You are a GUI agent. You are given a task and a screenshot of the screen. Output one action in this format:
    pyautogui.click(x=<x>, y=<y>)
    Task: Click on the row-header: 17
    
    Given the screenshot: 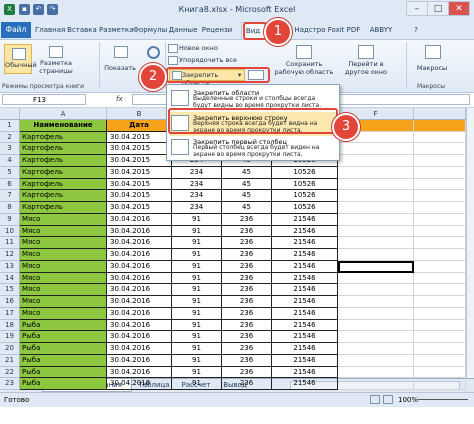 What is the action you would take?
    pyautogui.click(x=10, y=313)
    